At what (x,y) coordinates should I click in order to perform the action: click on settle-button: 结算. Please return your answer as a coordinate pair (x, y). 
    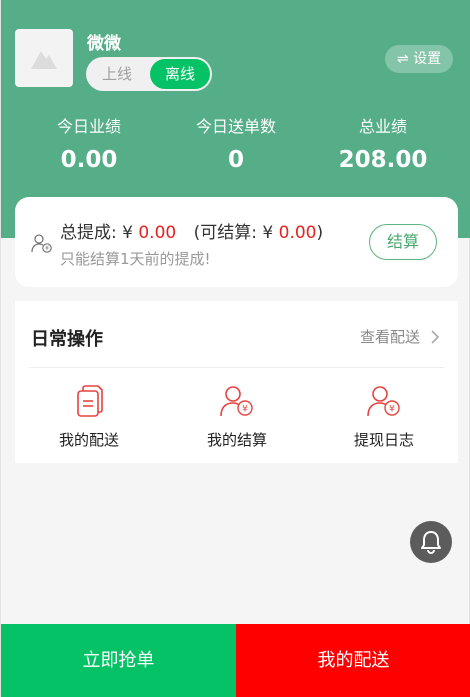
    Looking at the image, I should click on (403, 242).